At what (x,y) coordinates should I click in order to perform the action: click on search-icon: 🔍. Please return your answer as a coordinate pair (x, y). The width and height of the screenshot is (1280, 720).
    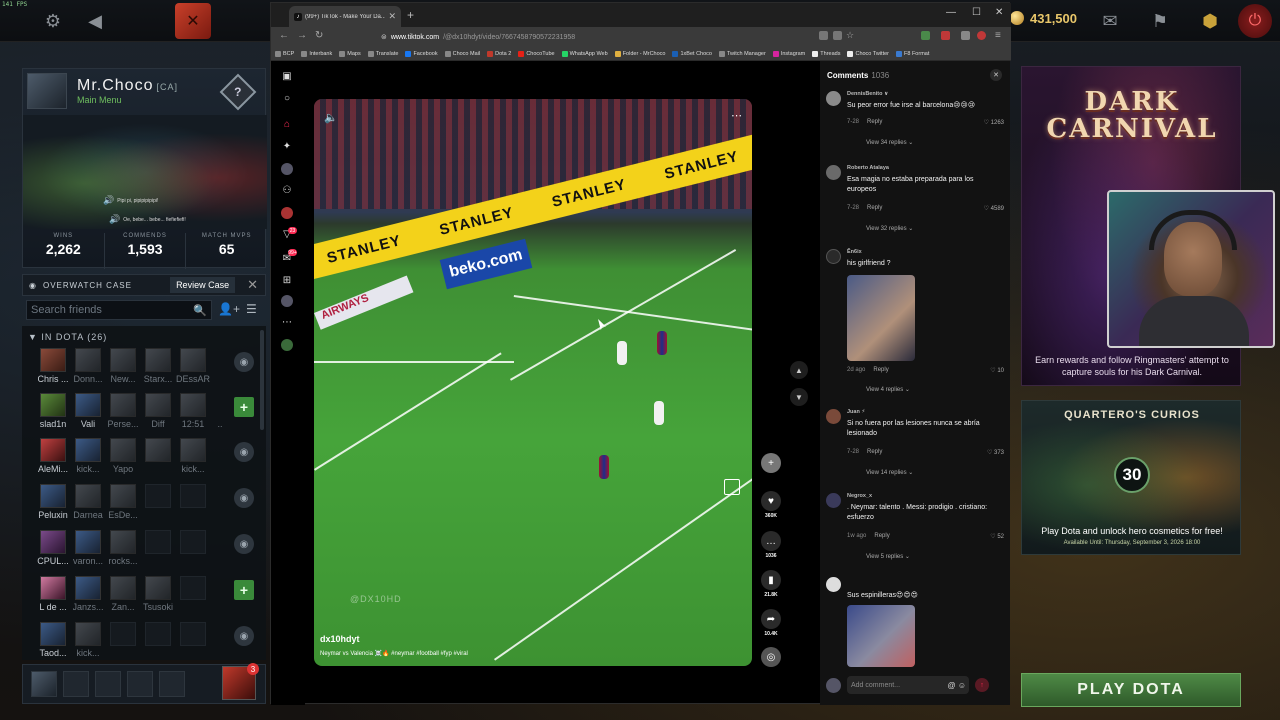
    Looking at the image, I should click on (200, 310).